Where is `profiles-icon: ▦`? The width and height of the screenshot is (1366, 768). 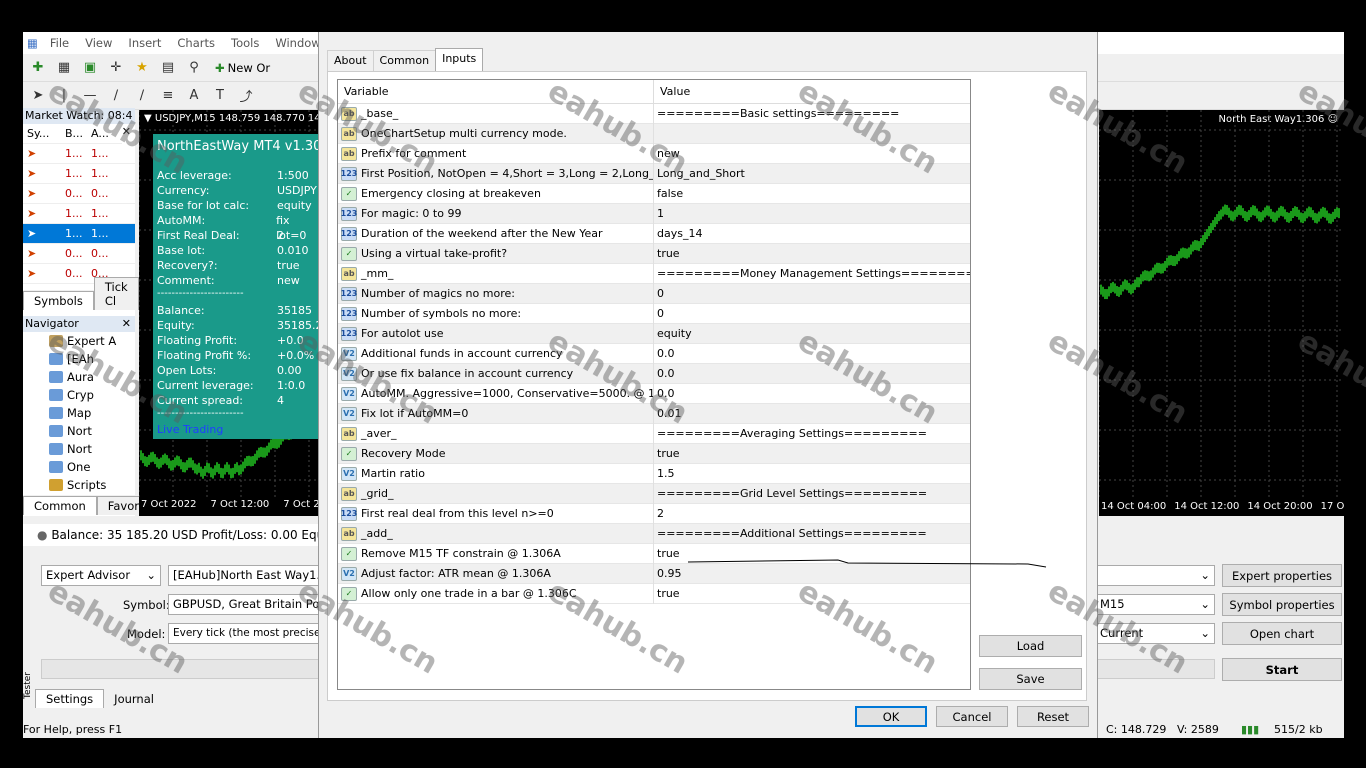 profiles-icon: ▦ is located at coordinates (64, 68).